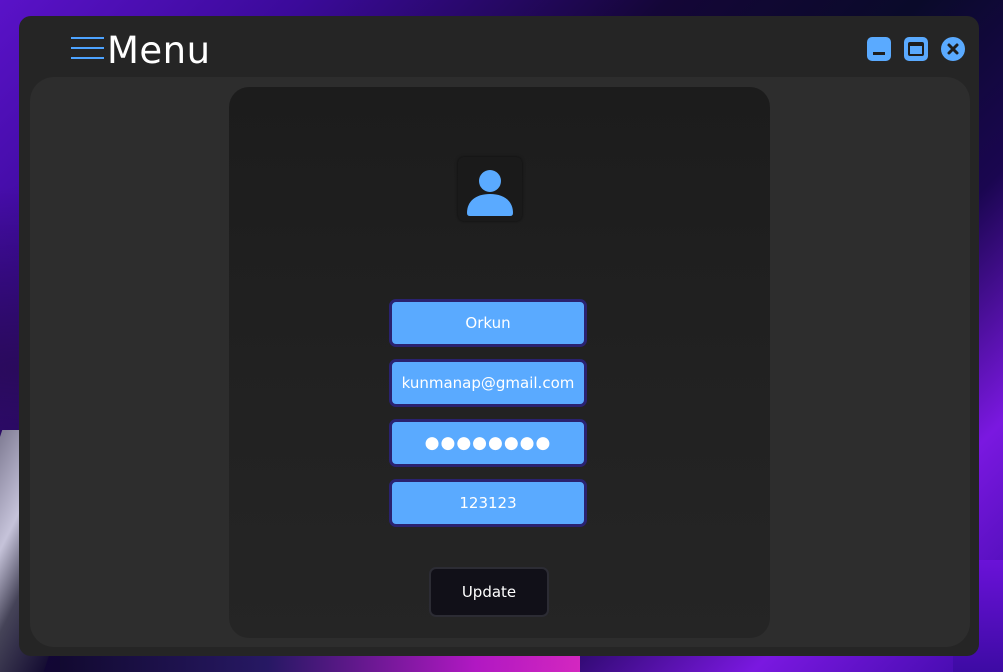 This screenshot has width=1003, height=672. Describe the element at coordinates (499, 47) in the screenshot. I see `title-bar: Menu` at that location.